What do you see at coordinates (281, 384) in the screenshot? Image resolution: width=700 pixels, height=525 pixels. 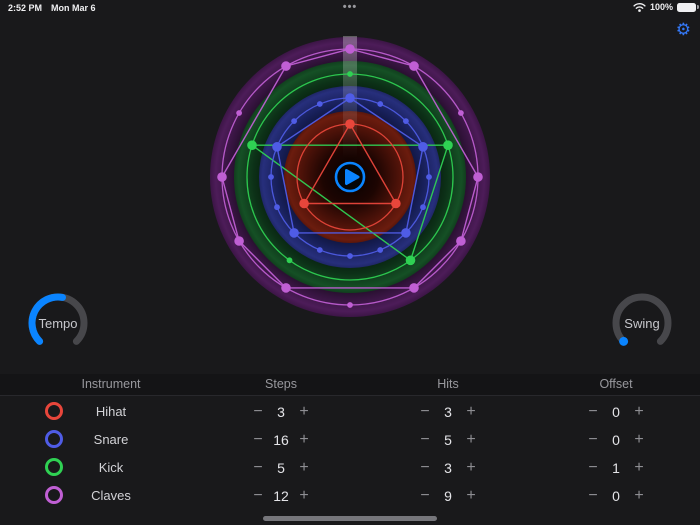 I see `column-header-steps: Steps` at bounding box center [281, 384].